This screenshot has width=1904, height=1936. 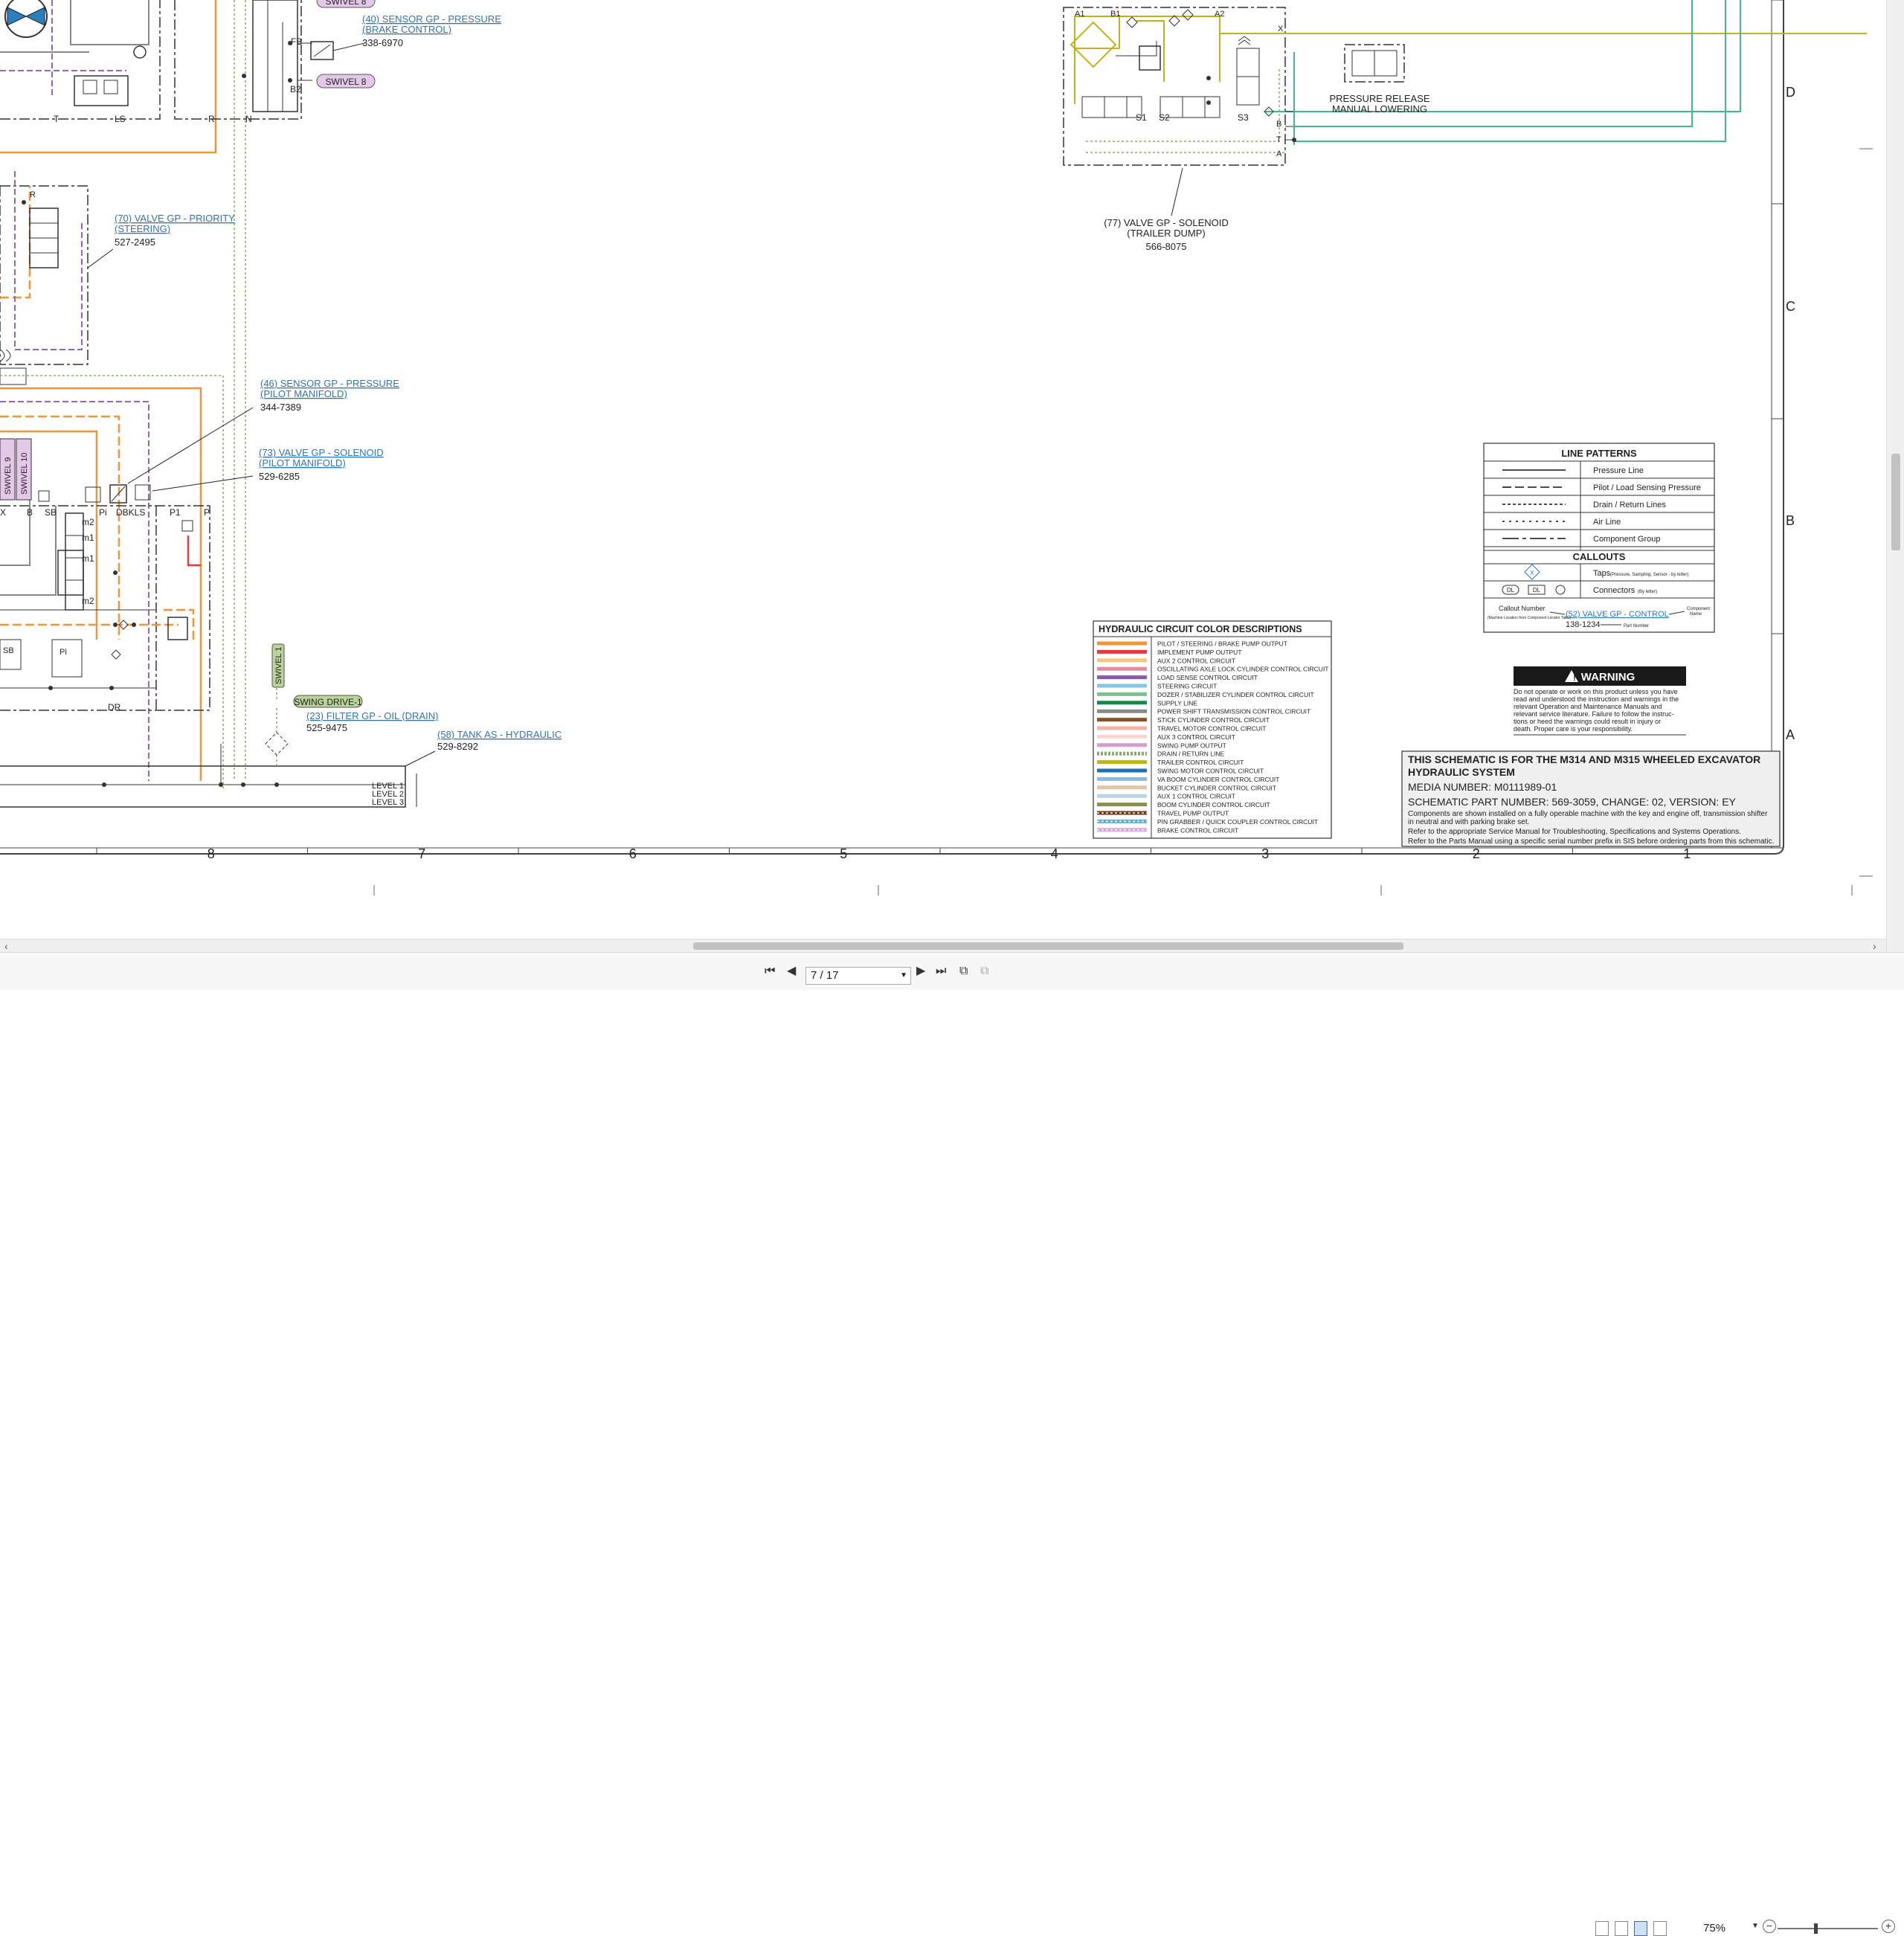 I want to click on callout-pilot-sensor-sub: (PILOT MANIFOLD), so click(x=304, y=393).